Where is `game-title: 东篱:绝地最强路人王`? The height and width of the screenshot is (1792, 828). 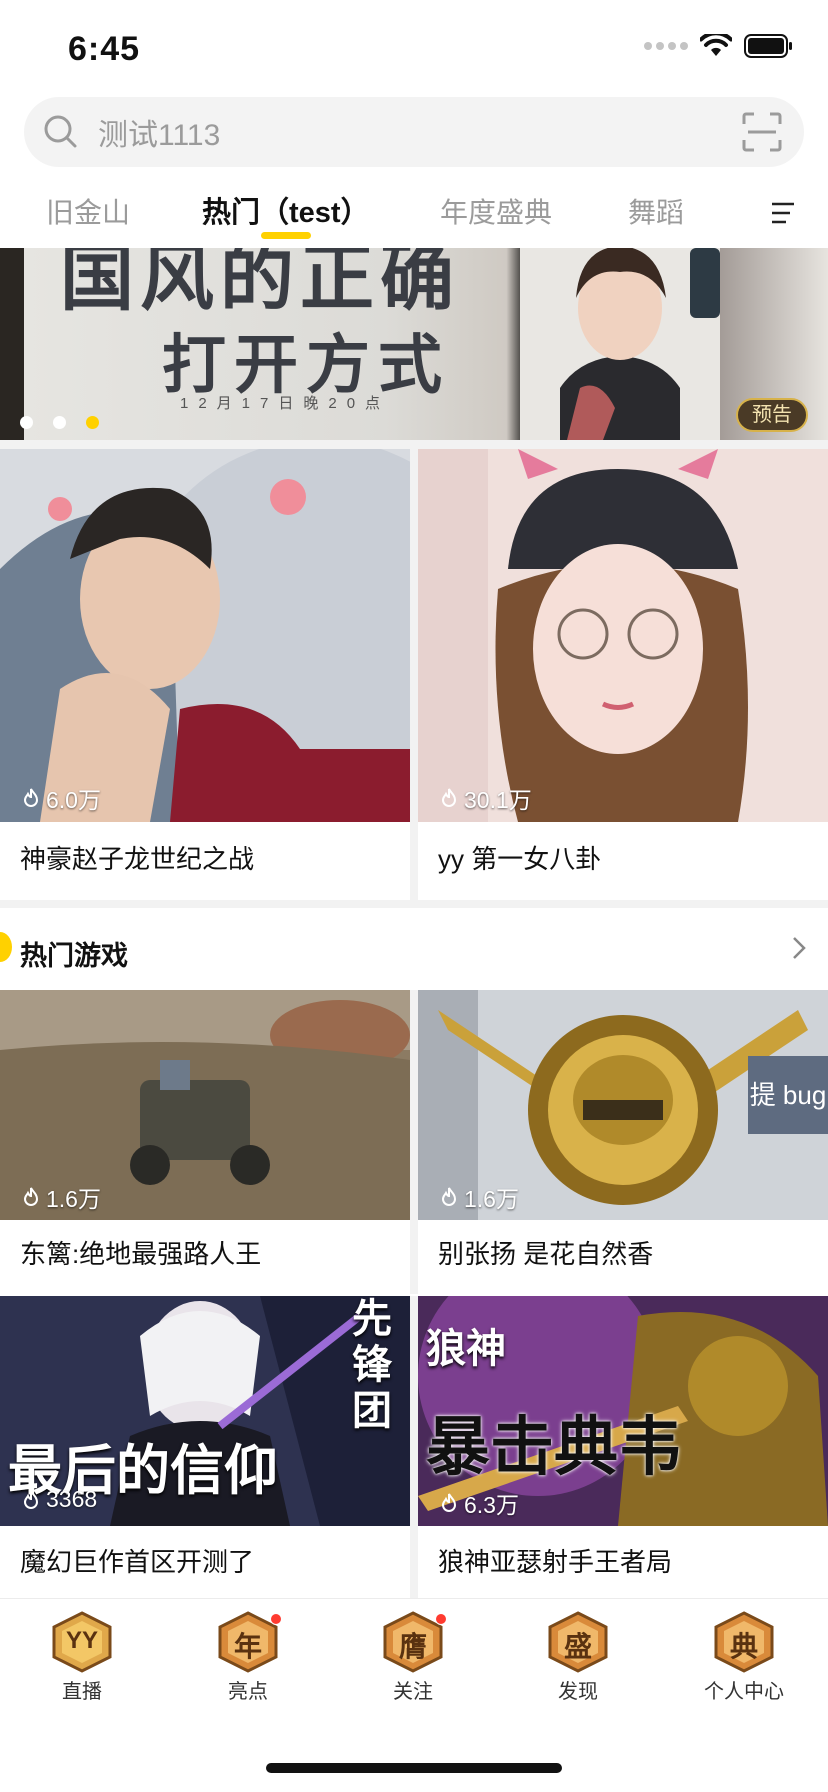
game-title: 东篱:绝地最强路人王 is located at coordinates (141, 1254).